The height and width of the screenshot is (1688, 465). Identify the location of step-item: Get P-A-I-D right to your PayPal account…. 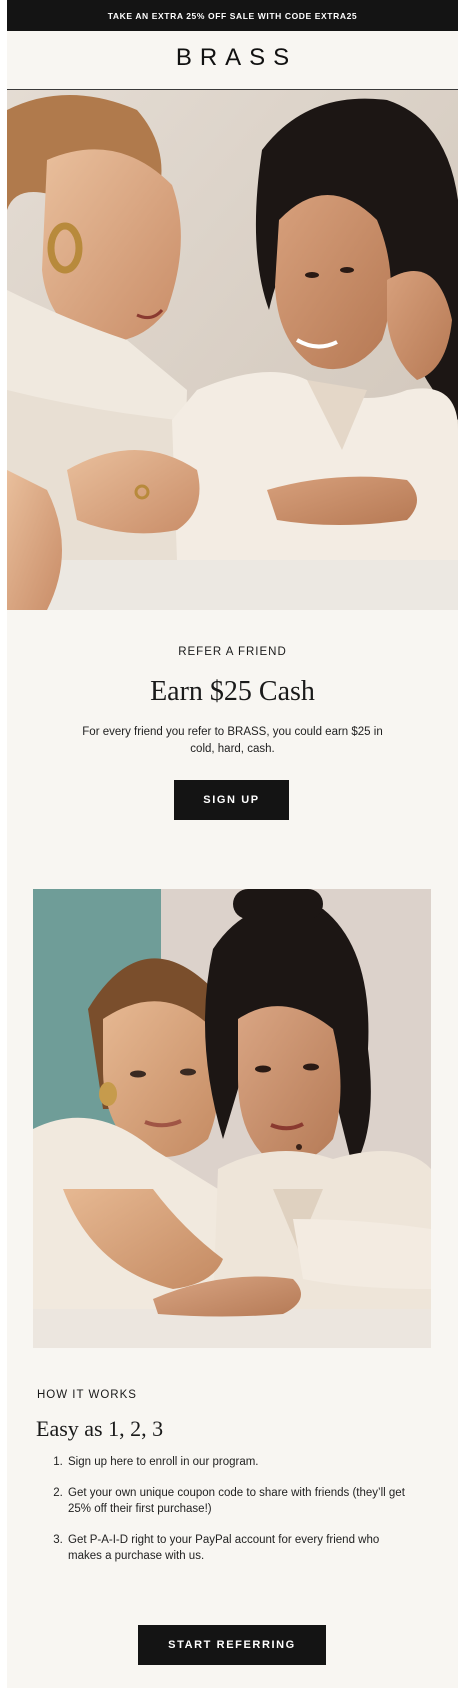
(241, 1548).